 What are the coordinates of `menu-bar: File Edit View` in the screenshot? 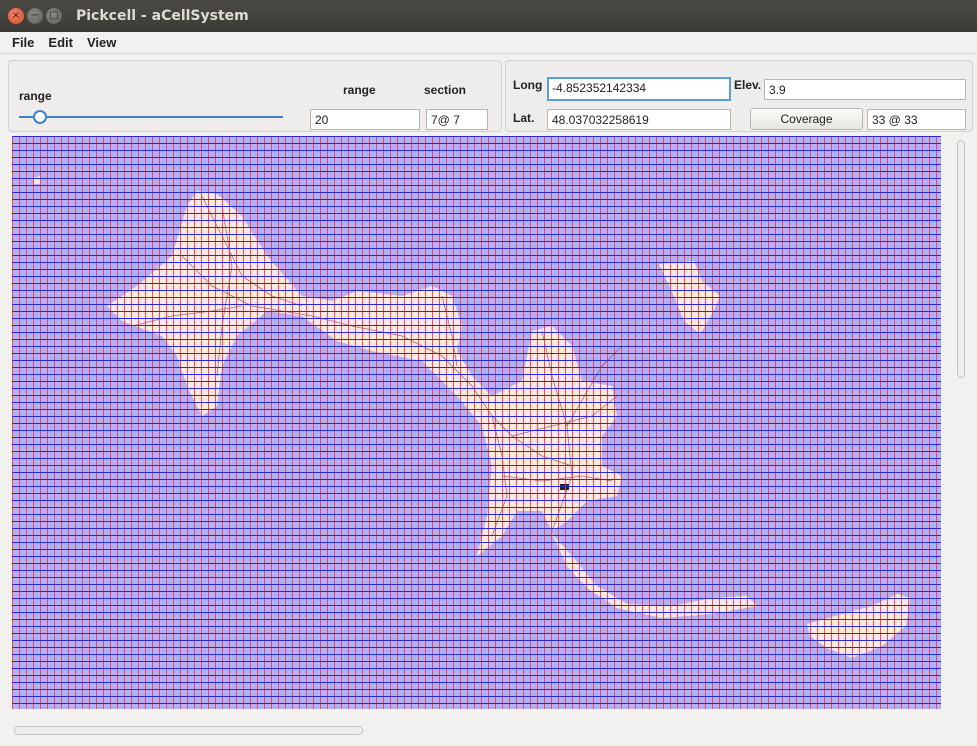 It's located at (488, 43).